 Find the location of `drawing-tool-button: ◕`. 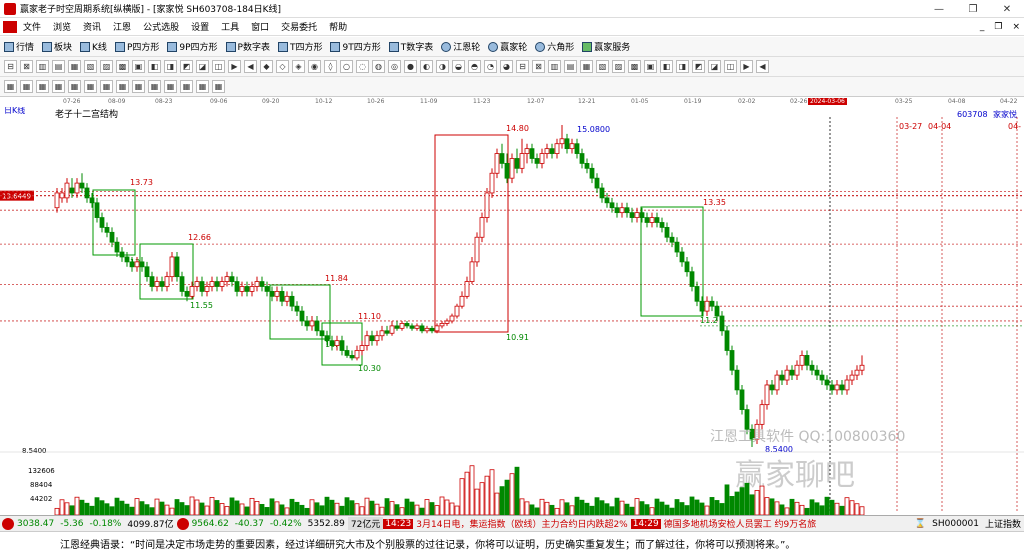

drawing-tool-button: ◕ is located at coordinates (506, 66).